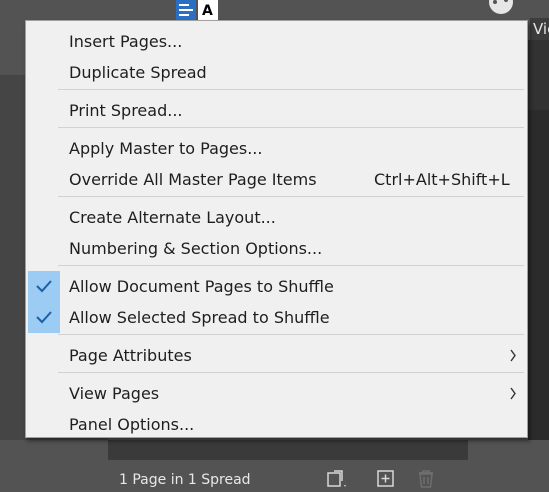 The width and height of the screenshot is (549, 492). I want to click on canvas-bottom-area, so click(54, 466).